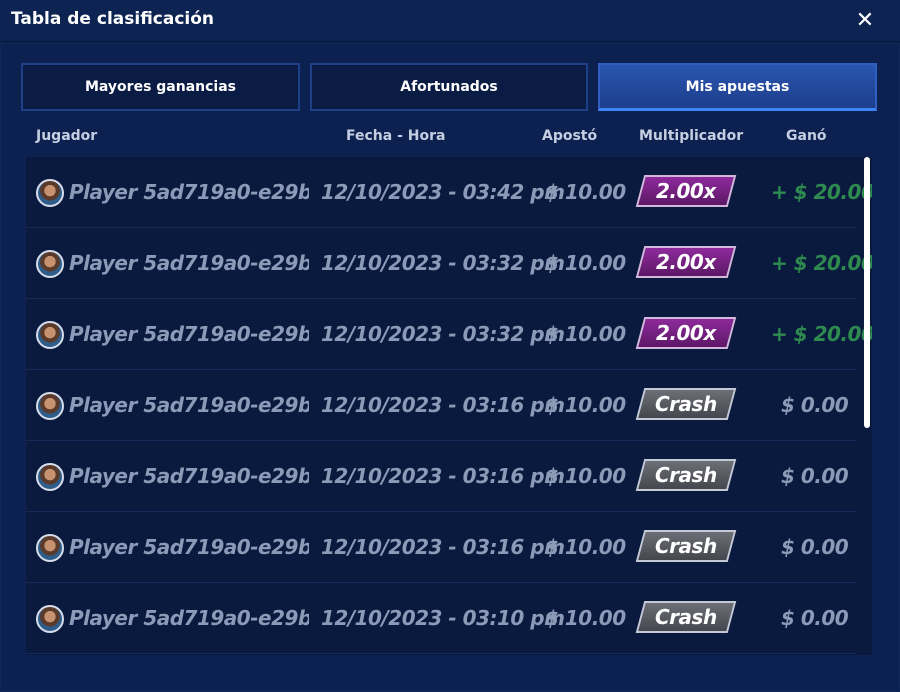 This screenshot has width=900, height=692. I want to click on tab-mis-apuestas: Mis apuestas, so click(737, 87).